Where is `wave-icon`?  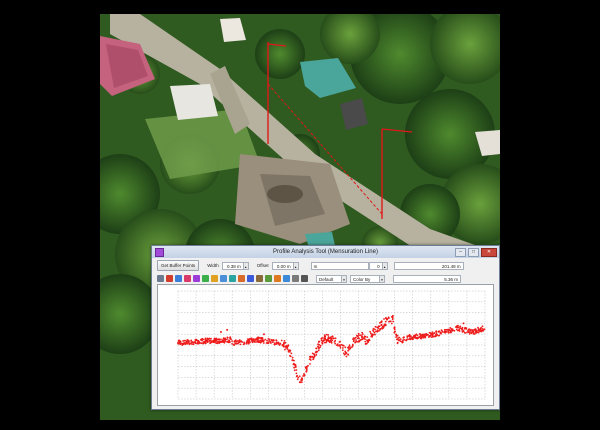
wave-icon is located at coordinates (232, 278).